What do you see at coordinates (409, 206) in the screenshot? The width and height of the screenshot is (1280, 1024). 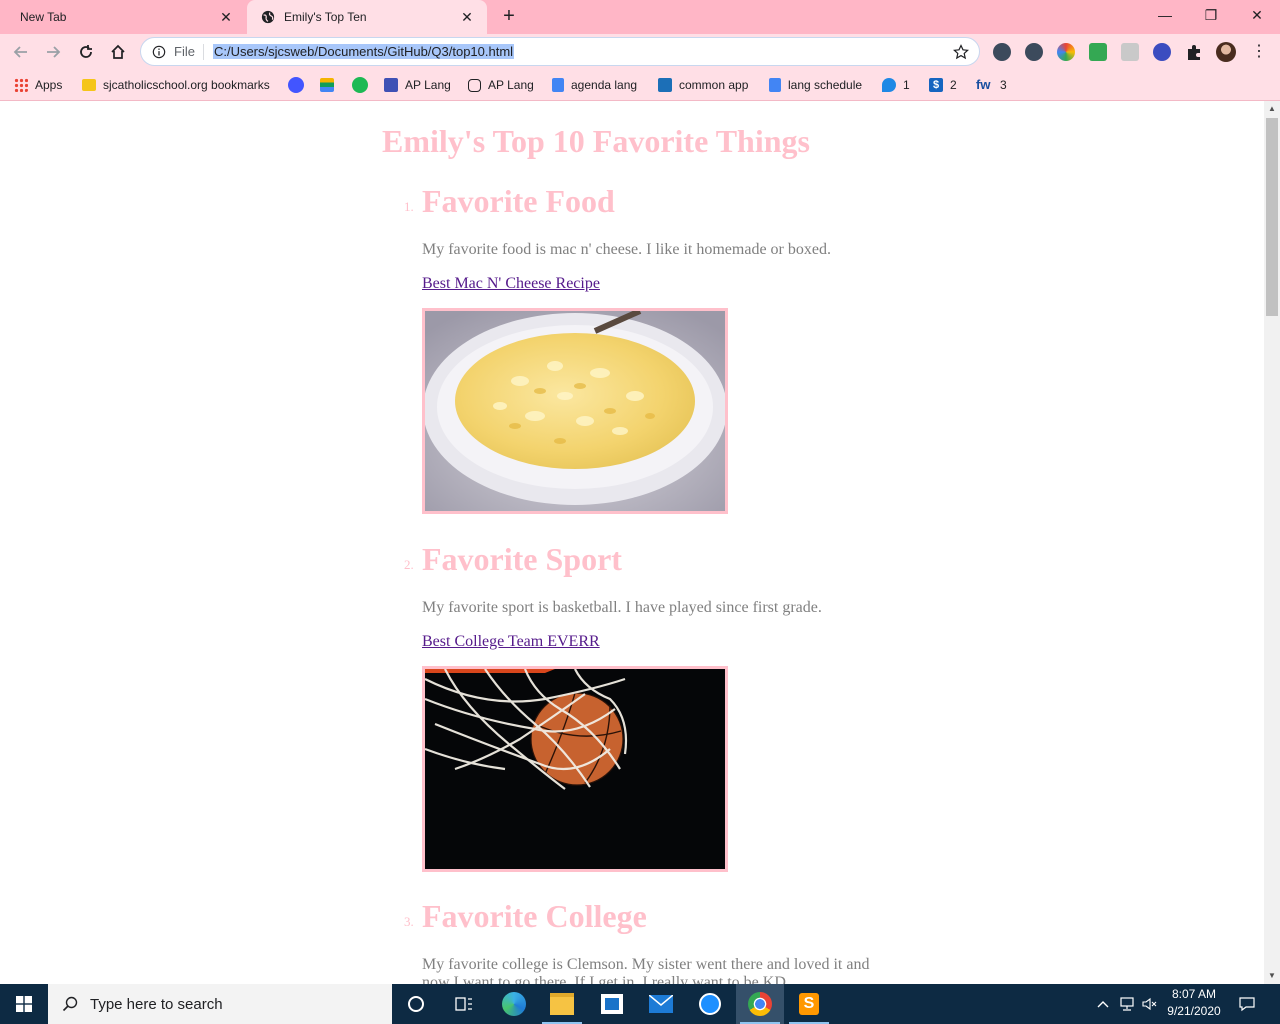 I see `list-number: 1.` at bounding box center [409, 206].